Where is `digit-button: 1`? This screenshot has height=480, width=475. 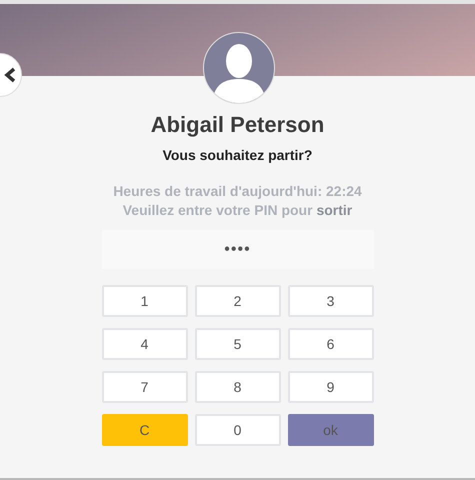
digit-button: 1 is located at coordinates (145, 301).